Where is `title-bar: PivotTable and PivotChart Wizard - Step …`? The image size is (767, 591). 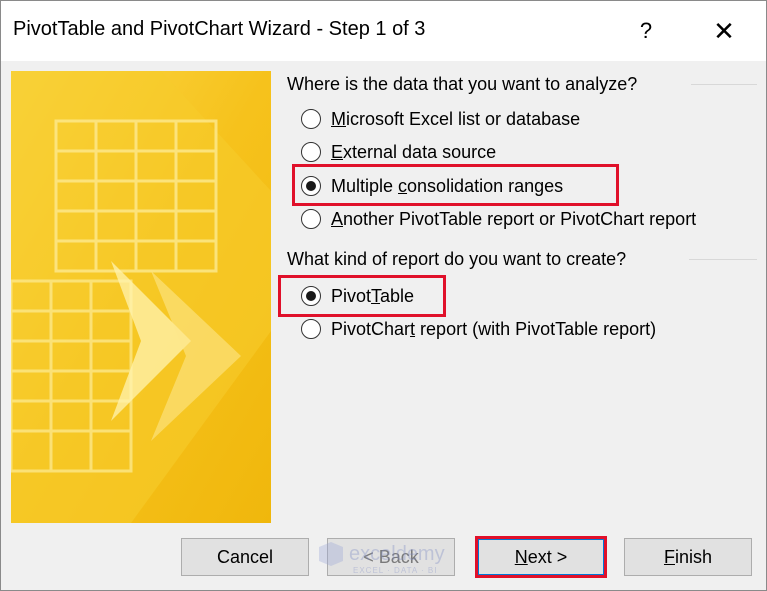 title-bar: PivotTable and PivotChart Wizard - Step … is located at coordinates (383, 31).